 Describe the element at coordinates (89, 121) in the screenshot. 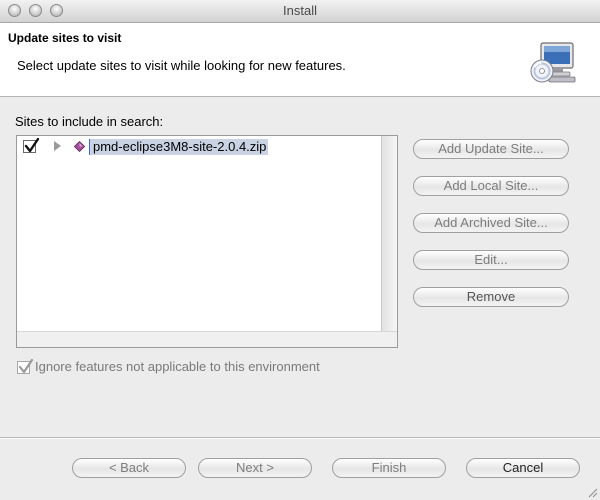

I see `sites-section-label: Sites to include in search:` at that location.